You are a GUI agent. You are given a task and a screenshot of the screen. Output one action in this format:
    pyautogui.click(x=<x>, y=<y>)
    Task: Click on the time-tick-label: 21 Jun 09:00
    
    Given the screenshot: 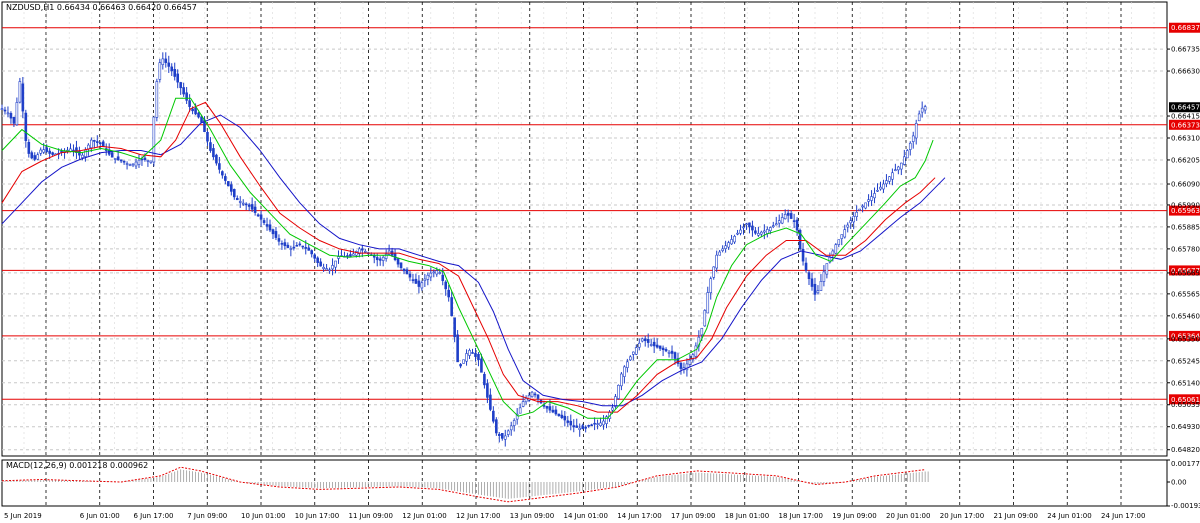 What is the action you would take?
    pyautogui.click(x=1016, y=516)
    